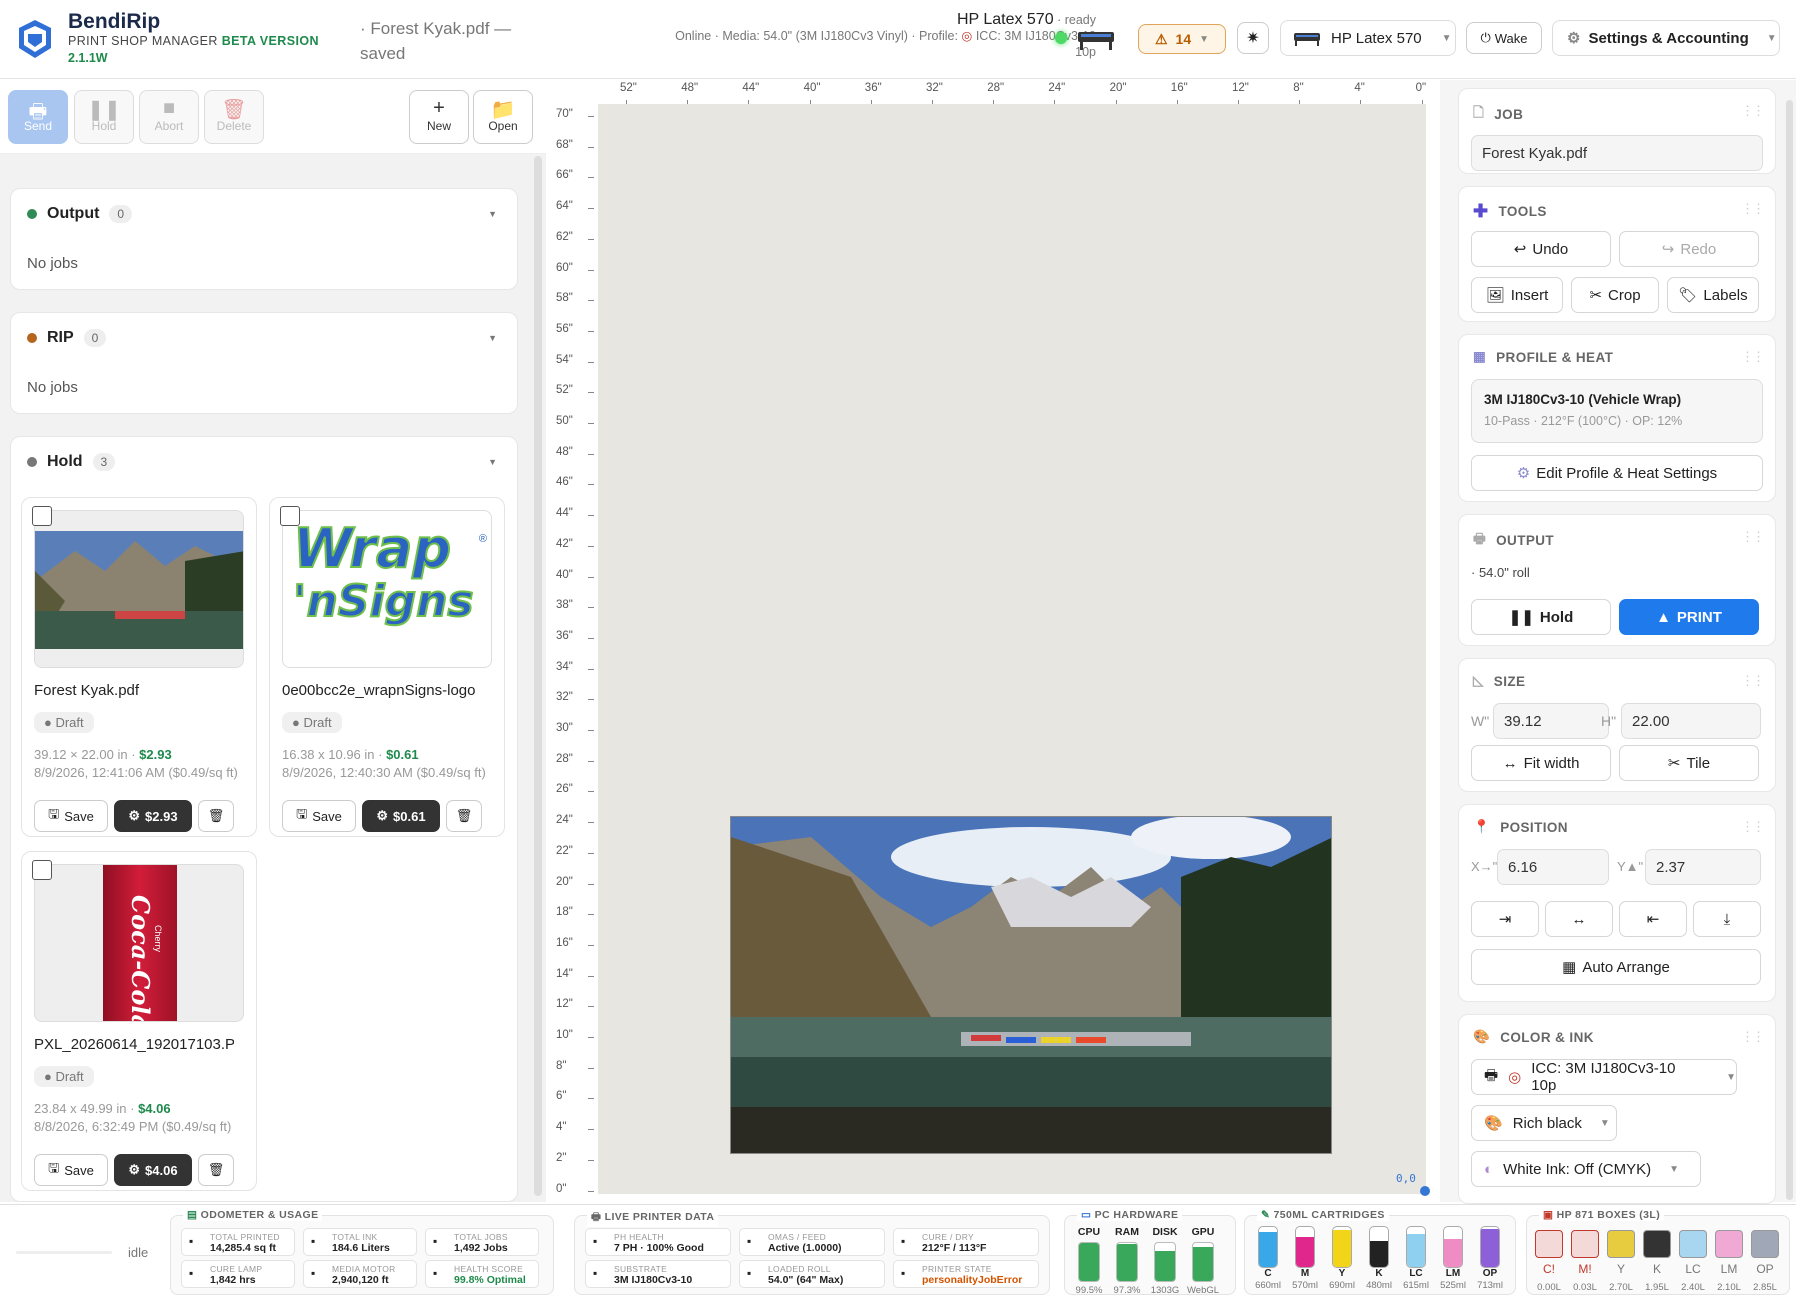 This screenshot has height=1299, width=1796. What do you see at coordinates (1493, 1123) in the screenshot?
I see `palette-icon: 🎨` at bounding box center [1493, 1123].